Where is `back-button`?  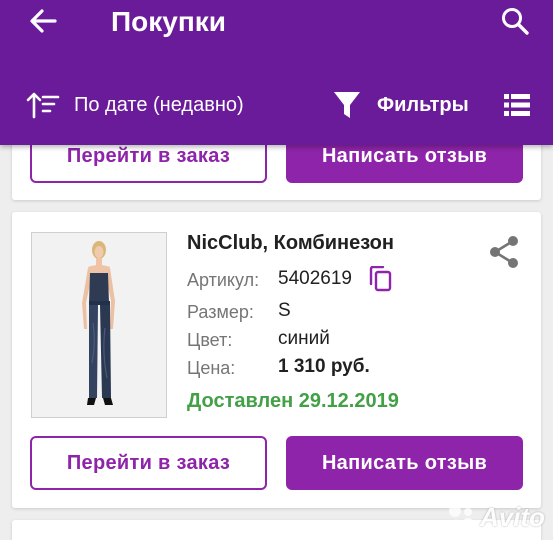
back-button is located at coordinates (43, 21).